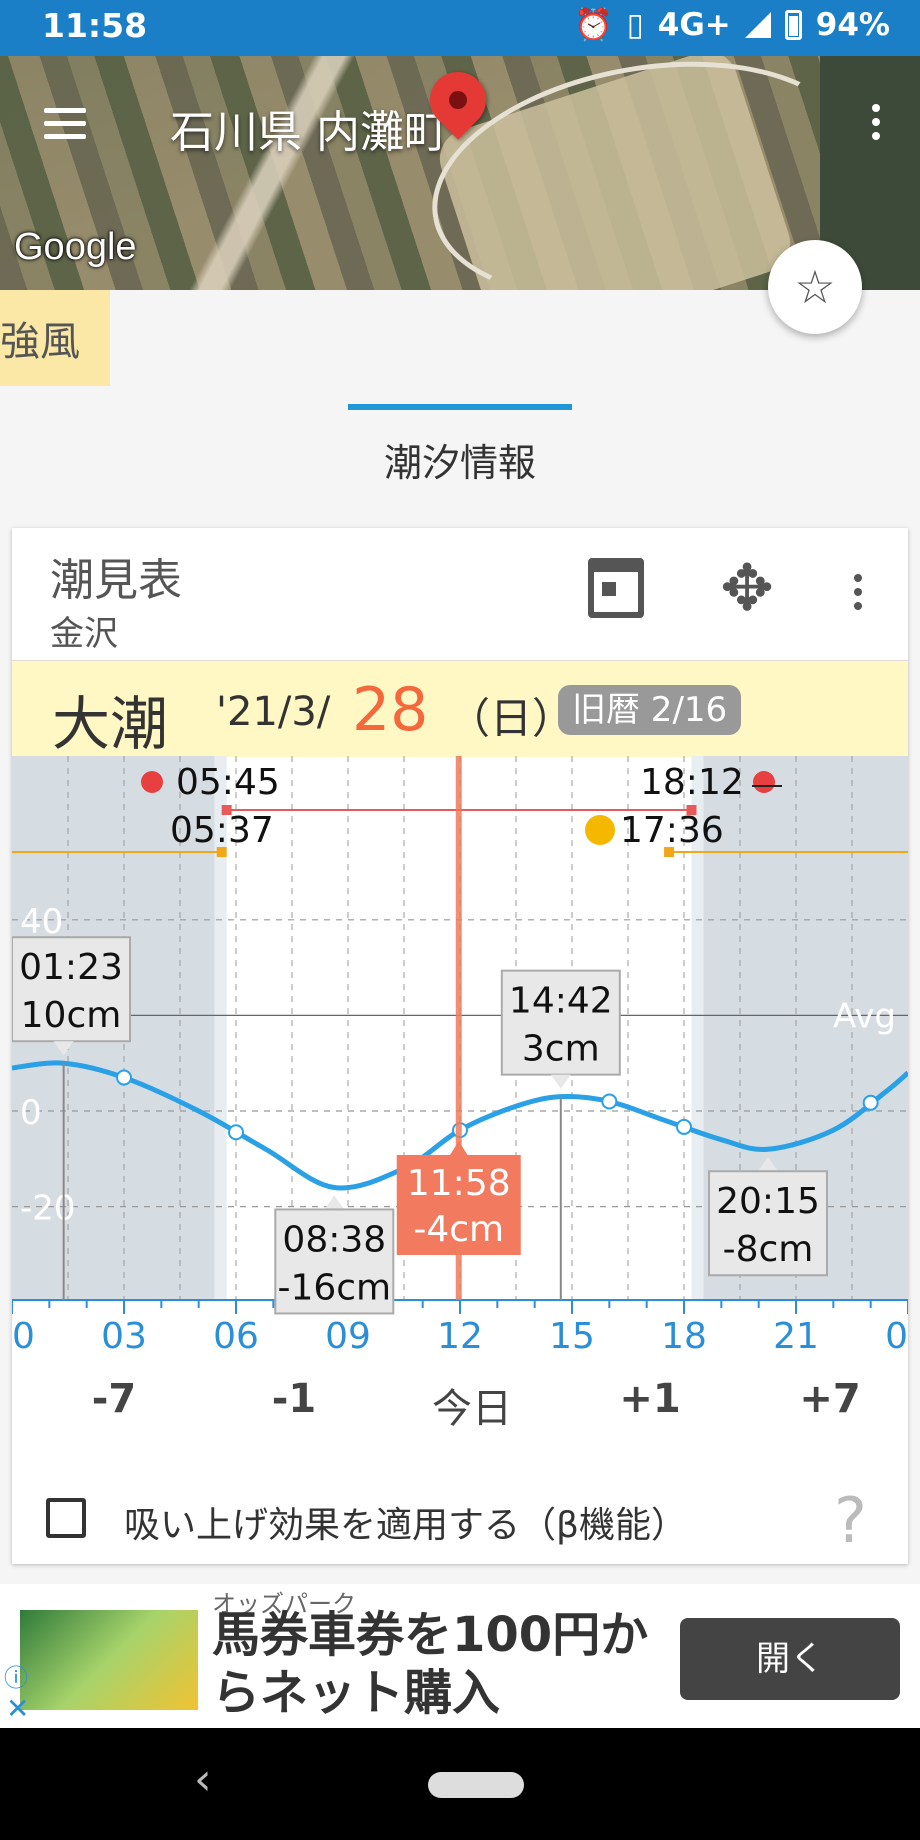 The height and width of the screenshot is (1840, 920). I want to click on extreme-time: 14:42, so click(561, 1001).